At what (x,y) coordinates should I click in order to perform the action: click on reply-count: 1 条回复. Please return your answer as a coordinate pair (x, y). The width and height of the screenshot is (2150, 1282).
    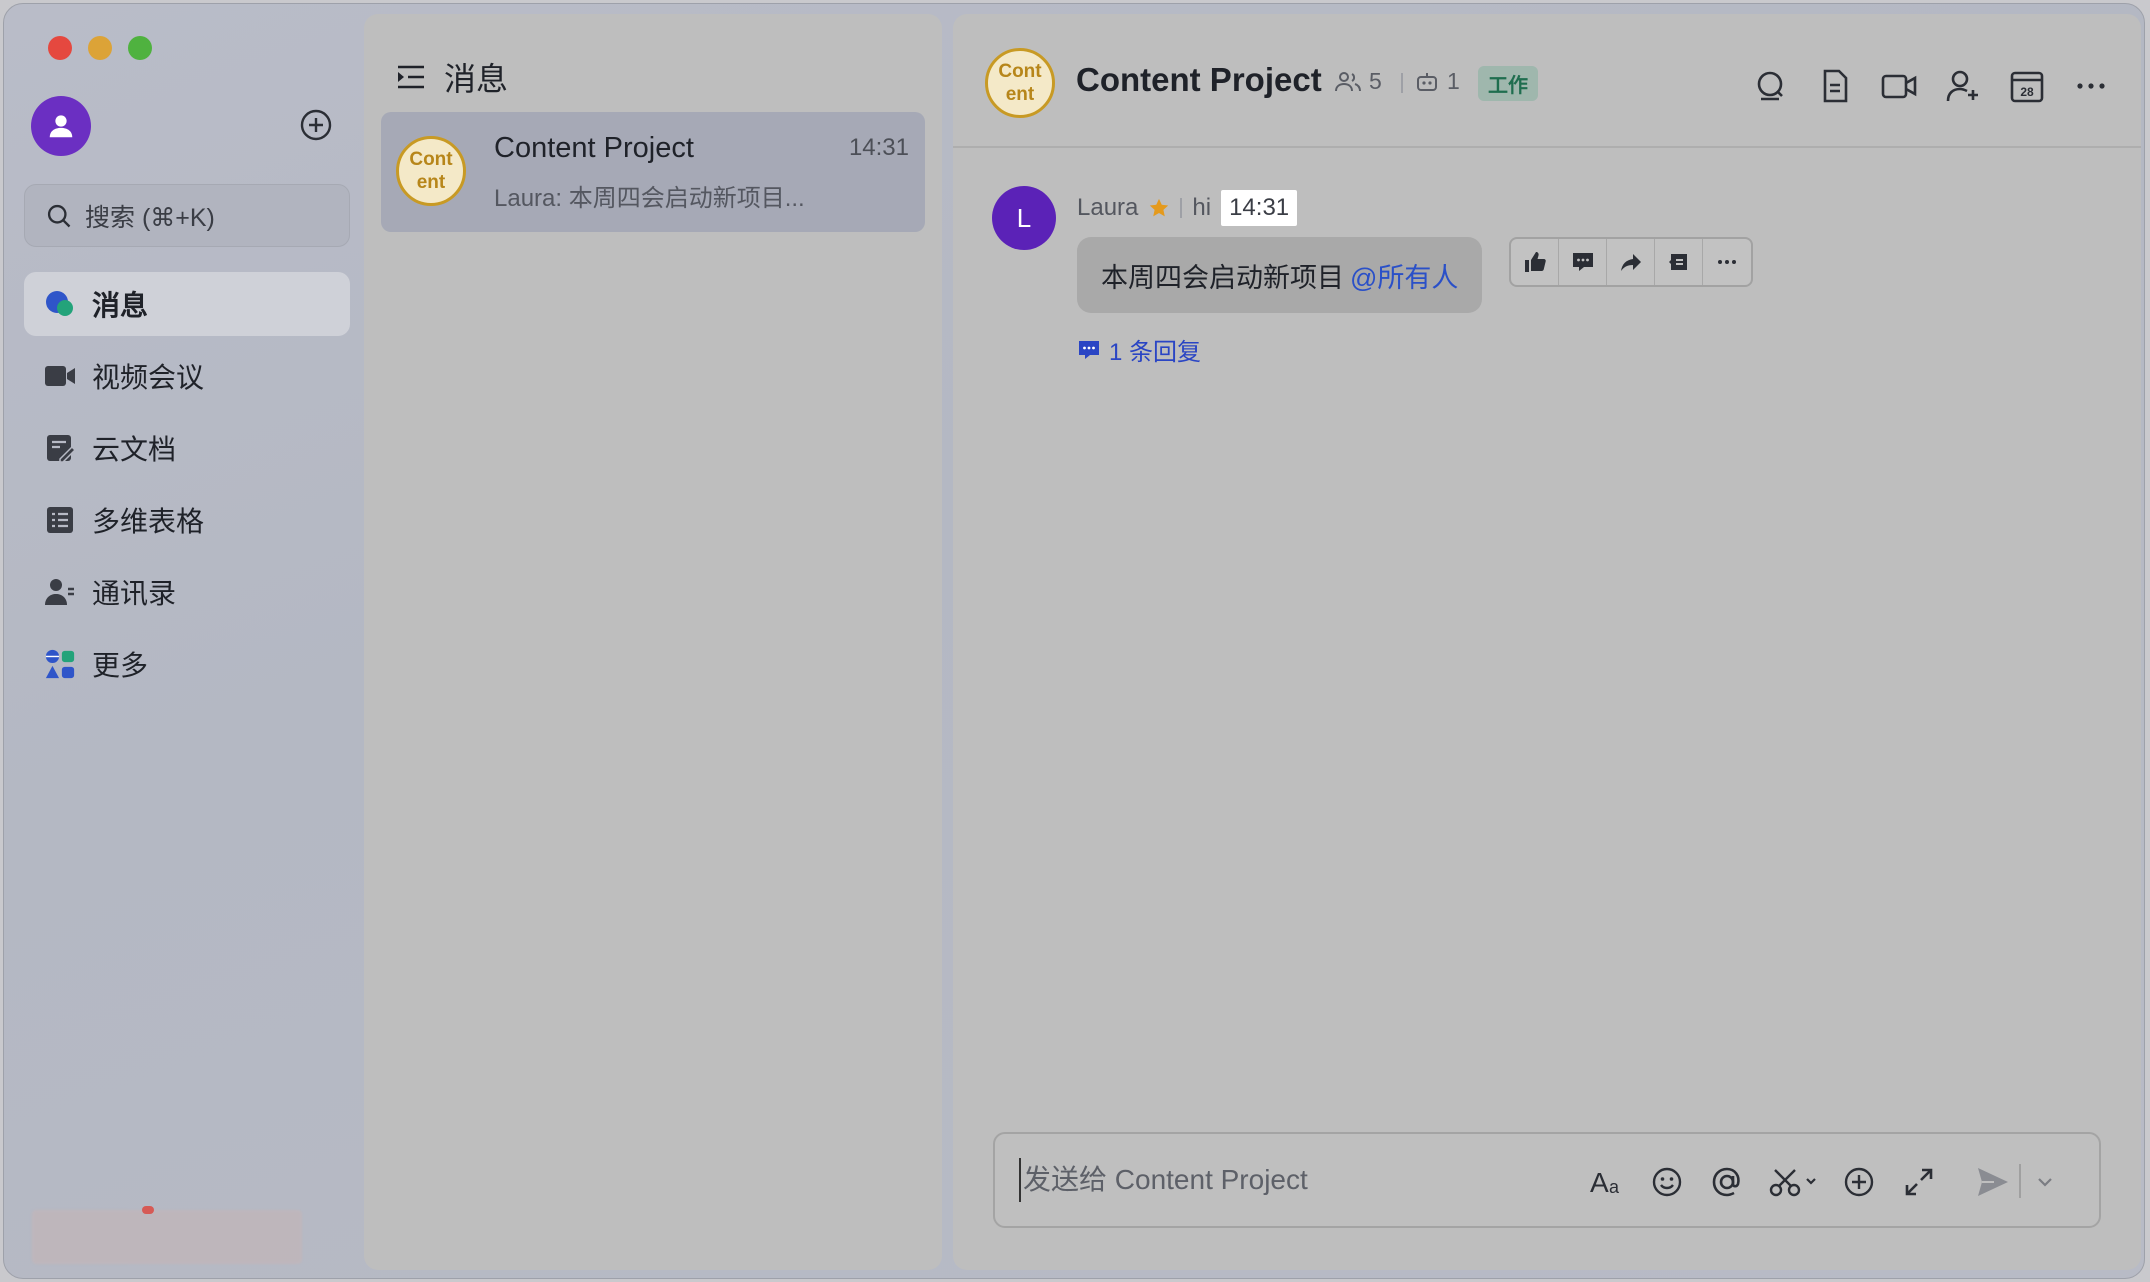
    Looking at the image, I should click on (1155, 352).